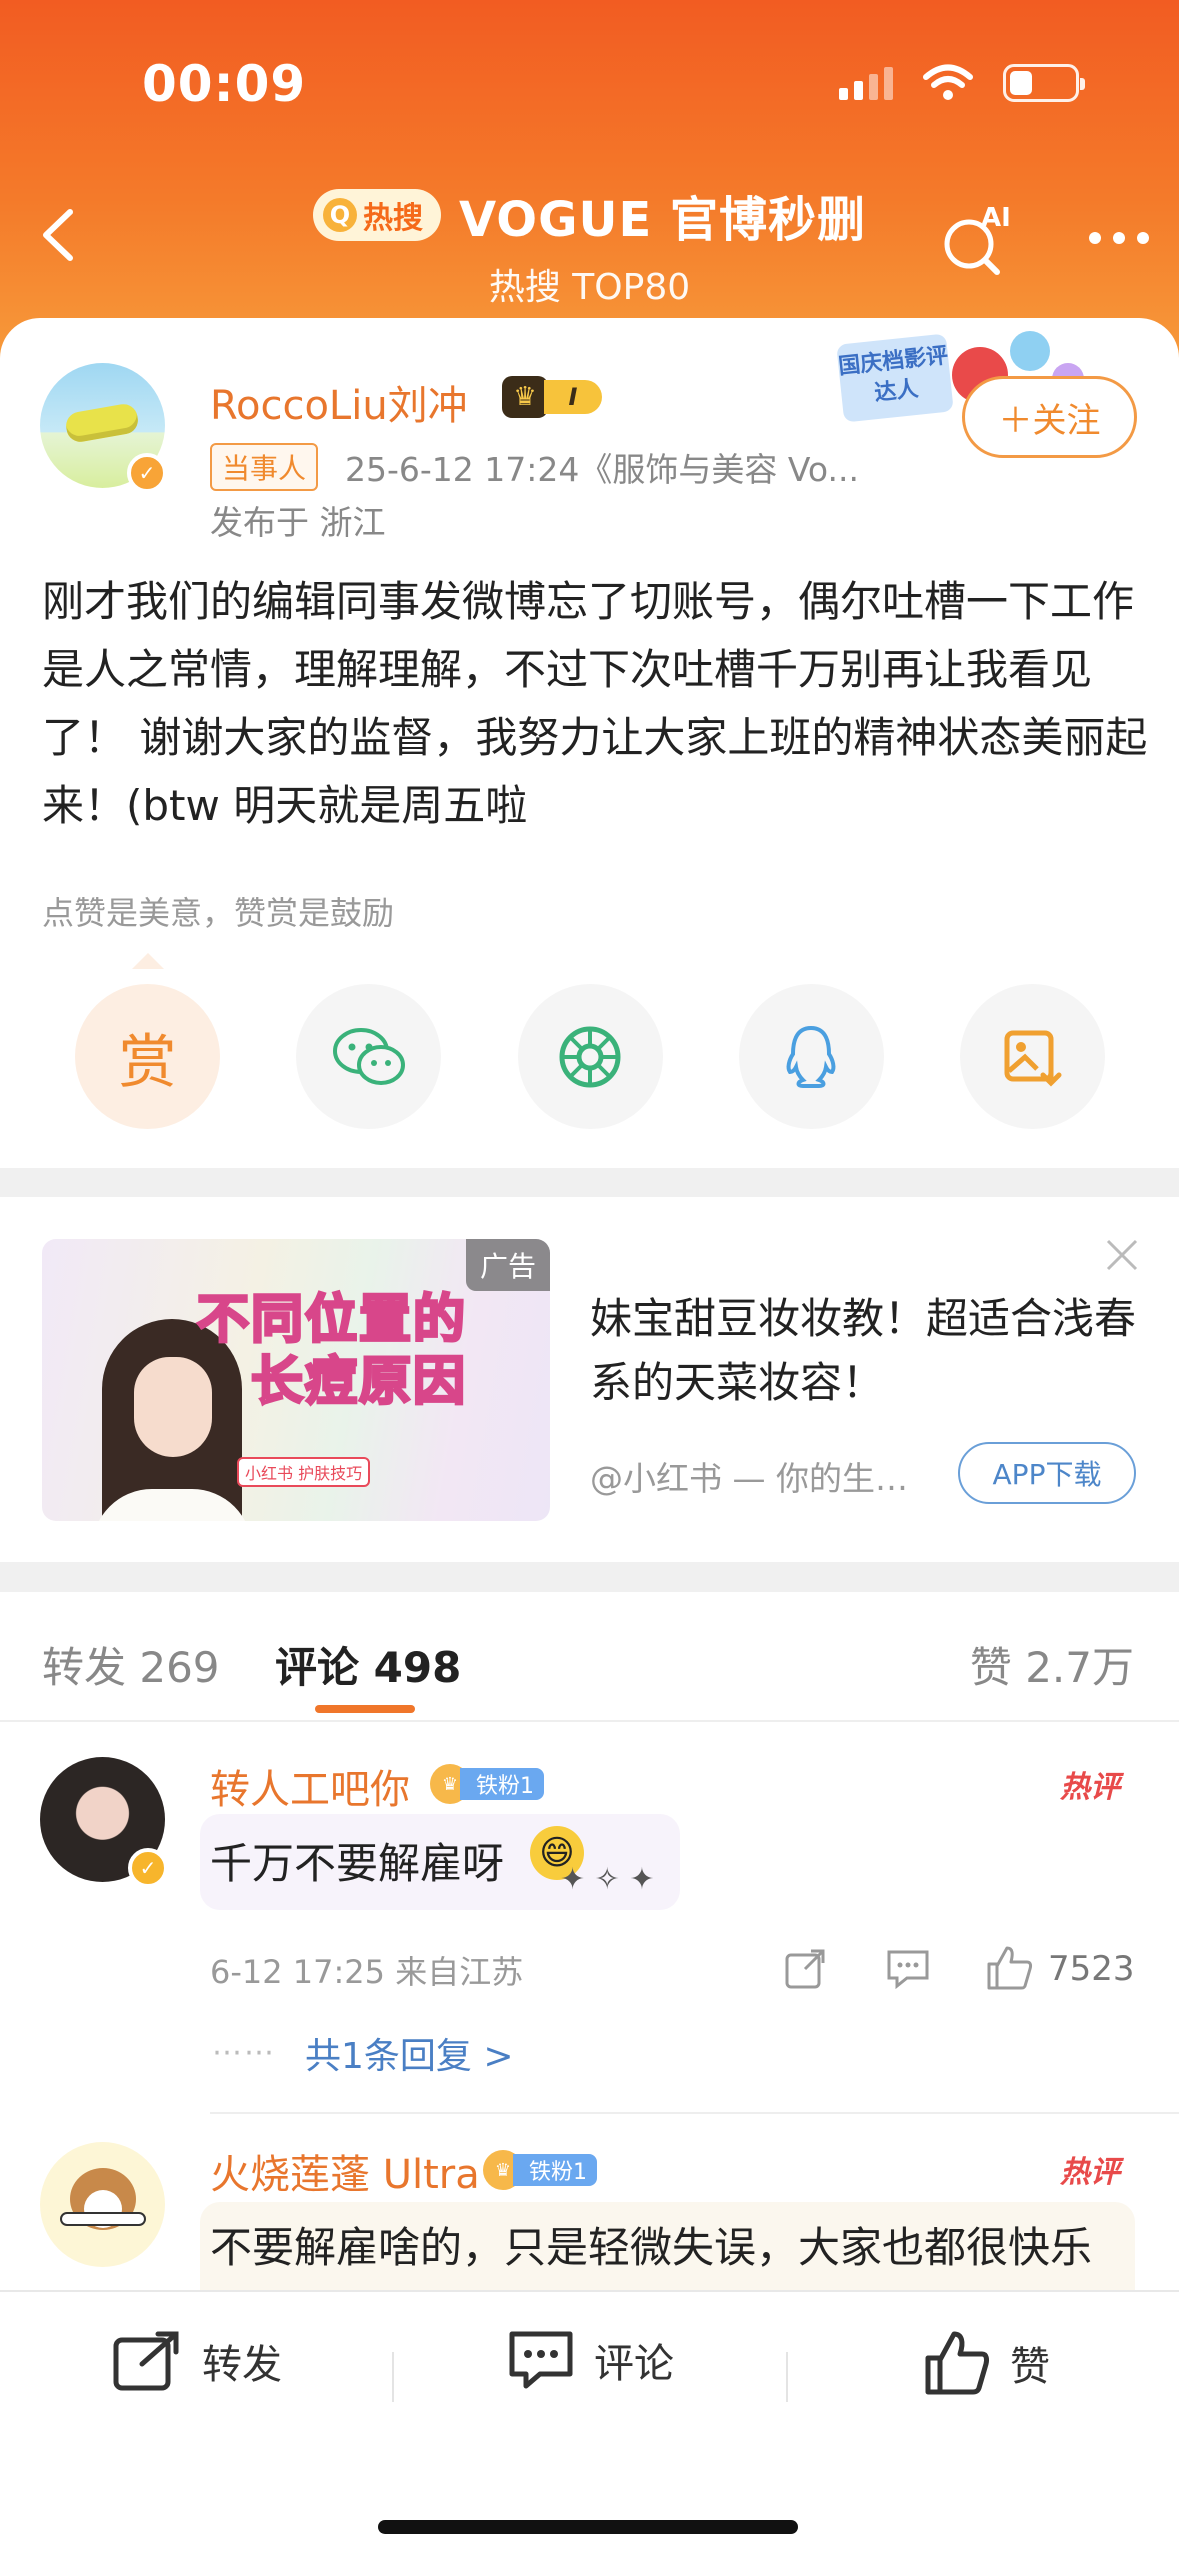 Image resolution: width=1179 pixels, height=2556 pixels. I want to click on tab-indicator, so click(365, 1709).